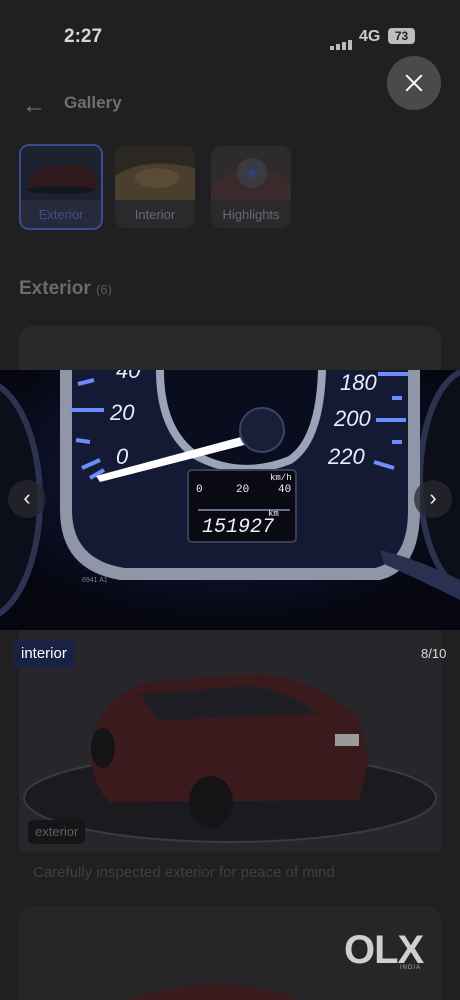 The height and width of the screenshot is (1000, 460). Describe the element at coordinates (370, 36) in the screenshot. I see `network-type: 4G` at that location.